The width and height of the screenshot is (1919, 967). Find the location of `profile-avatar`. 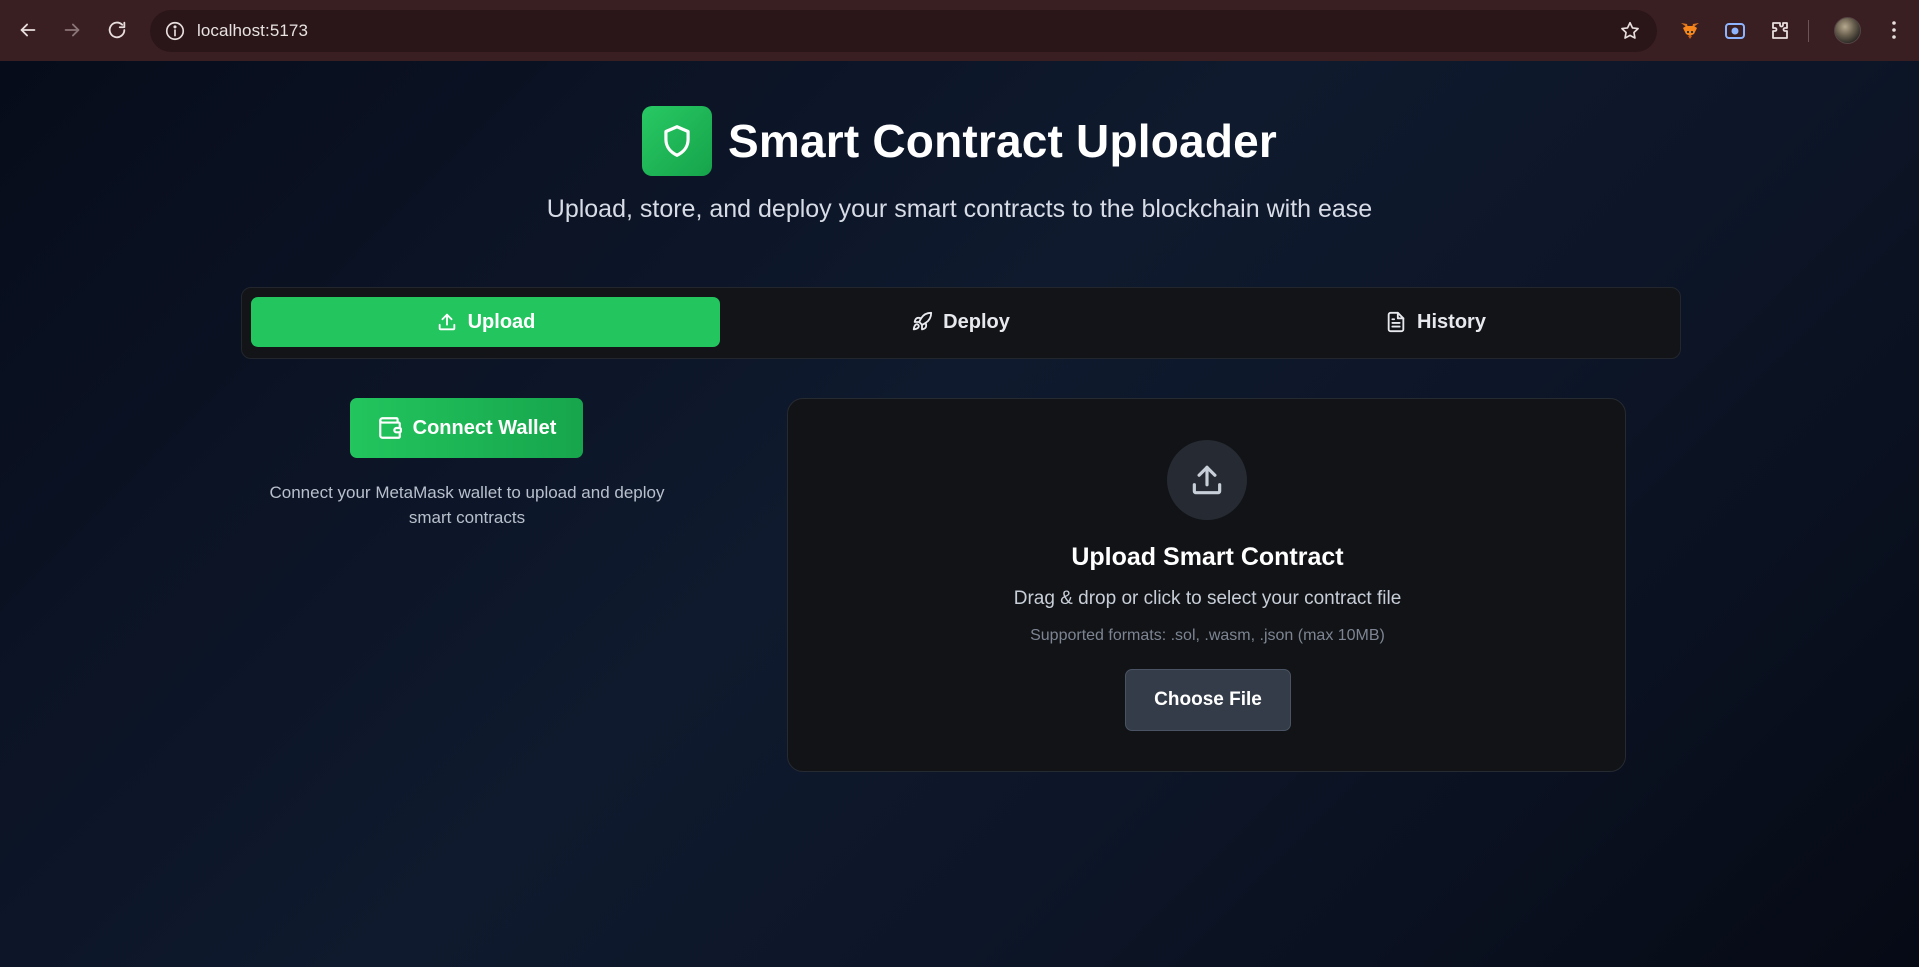

profile-avatar is located at coordinates (1847, 30).